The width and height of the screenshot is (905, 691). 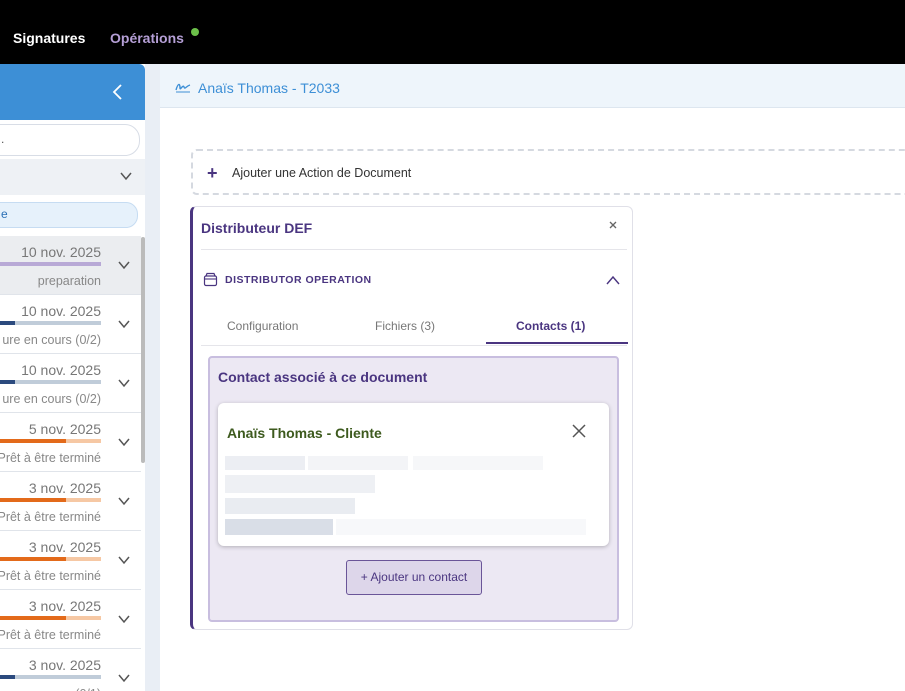 What do you see at coordinates (212, 173) in the screenshot?
I see `plus-icon: +` at bounding box center [212, 173].